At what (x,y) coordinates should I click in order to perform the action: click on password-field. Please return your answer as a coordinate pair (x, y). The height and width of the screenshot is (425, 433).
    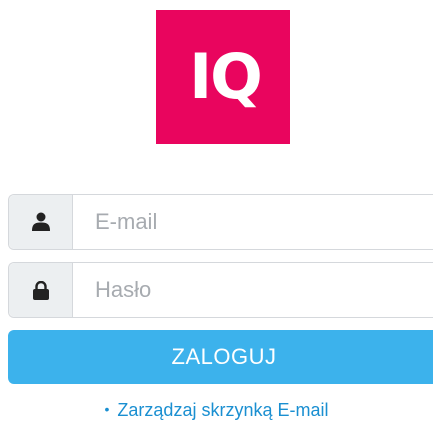
    Looking at the image, I should click on (220, 290).